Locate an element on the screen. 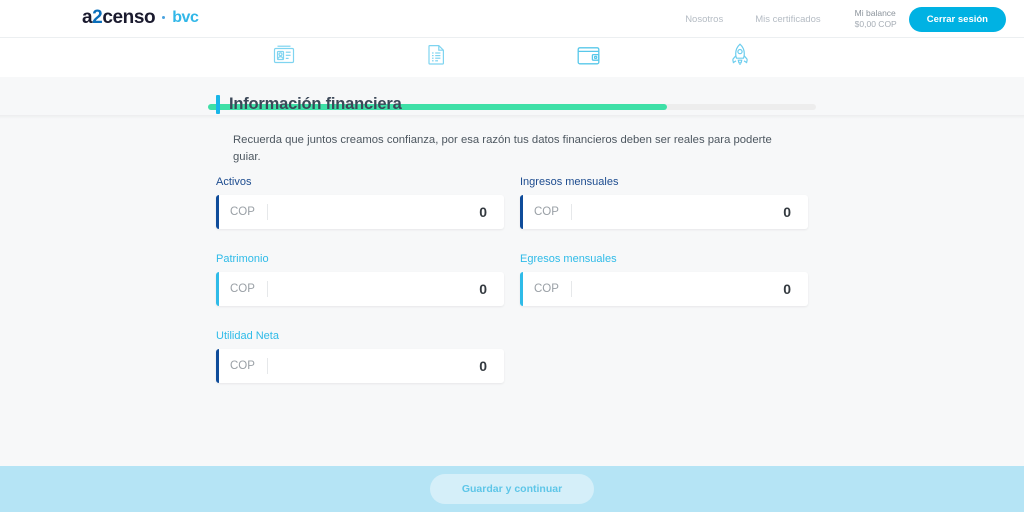 This screenshot has width=1024, height=512. field-egresos-mensuales-label: Egresos mensuales is located at coordinates (568, 259).